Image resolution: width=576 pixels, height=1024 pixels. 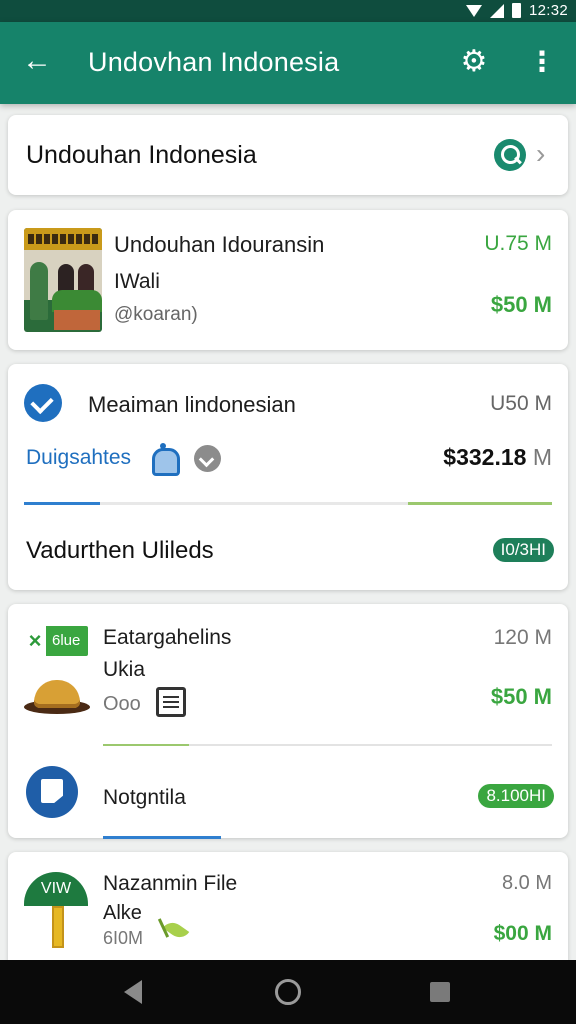 I want to click on item-name: Notgntila, so click(x=144, y=798).